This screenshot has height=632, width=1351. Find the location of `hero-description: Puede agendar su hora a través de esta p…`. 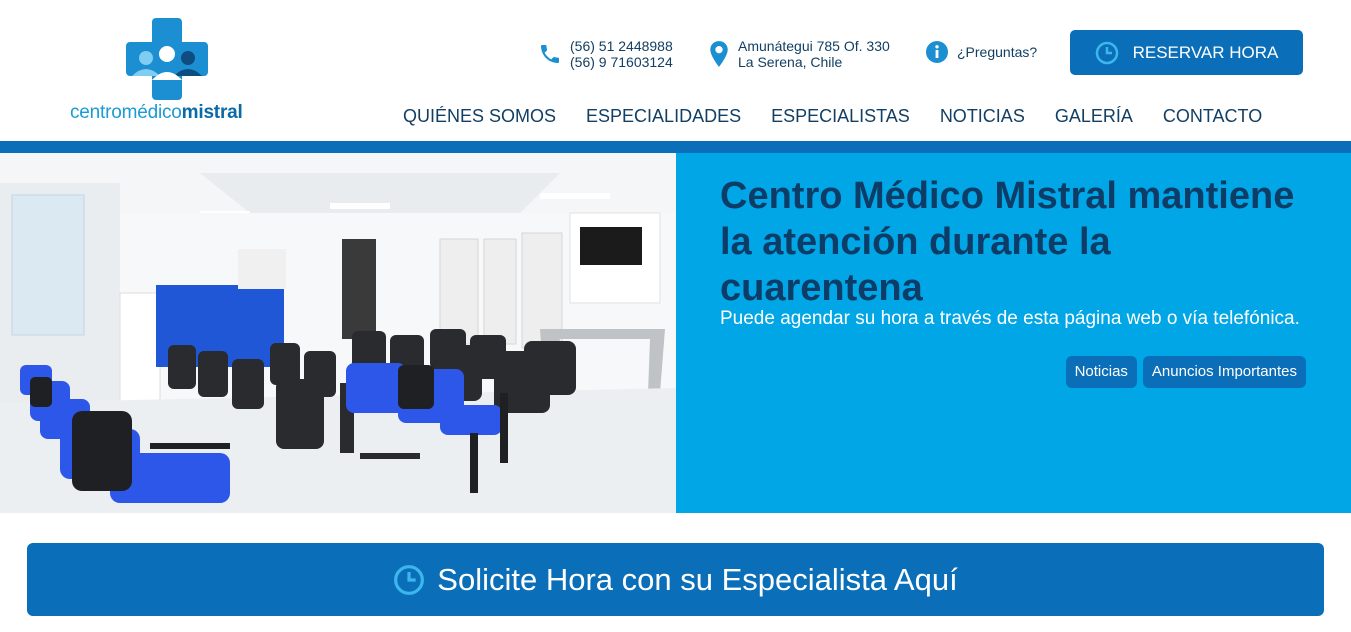

hero-description: Puede agendar su hora a través de esta p… is located at coordinates (1010, 318).